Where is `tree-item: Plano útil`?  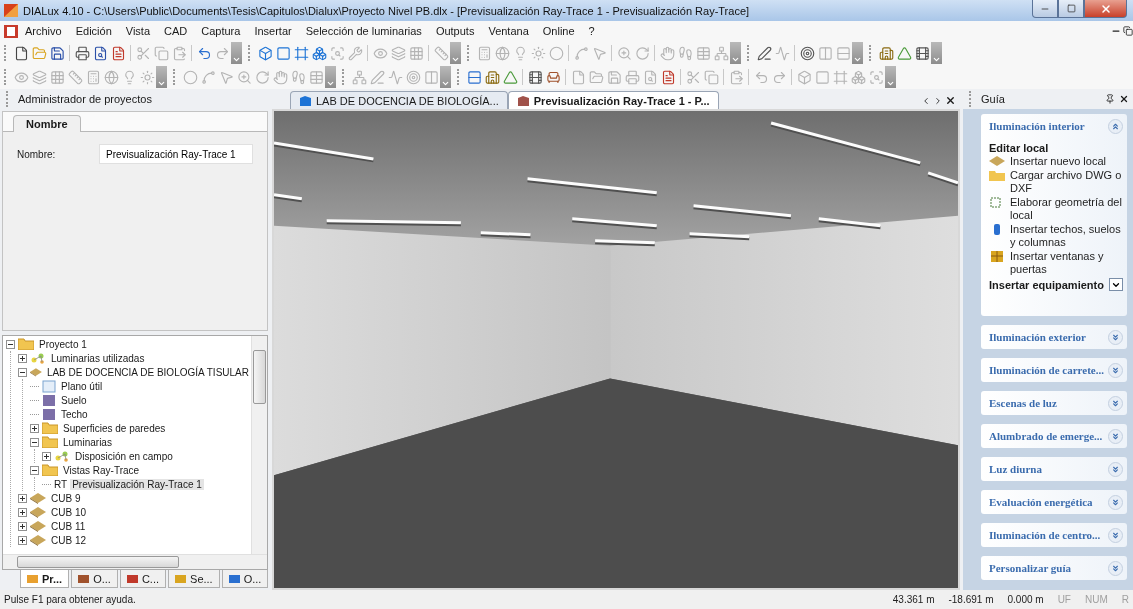
tree-item: Plano útil is located at coordinates (82, 386).